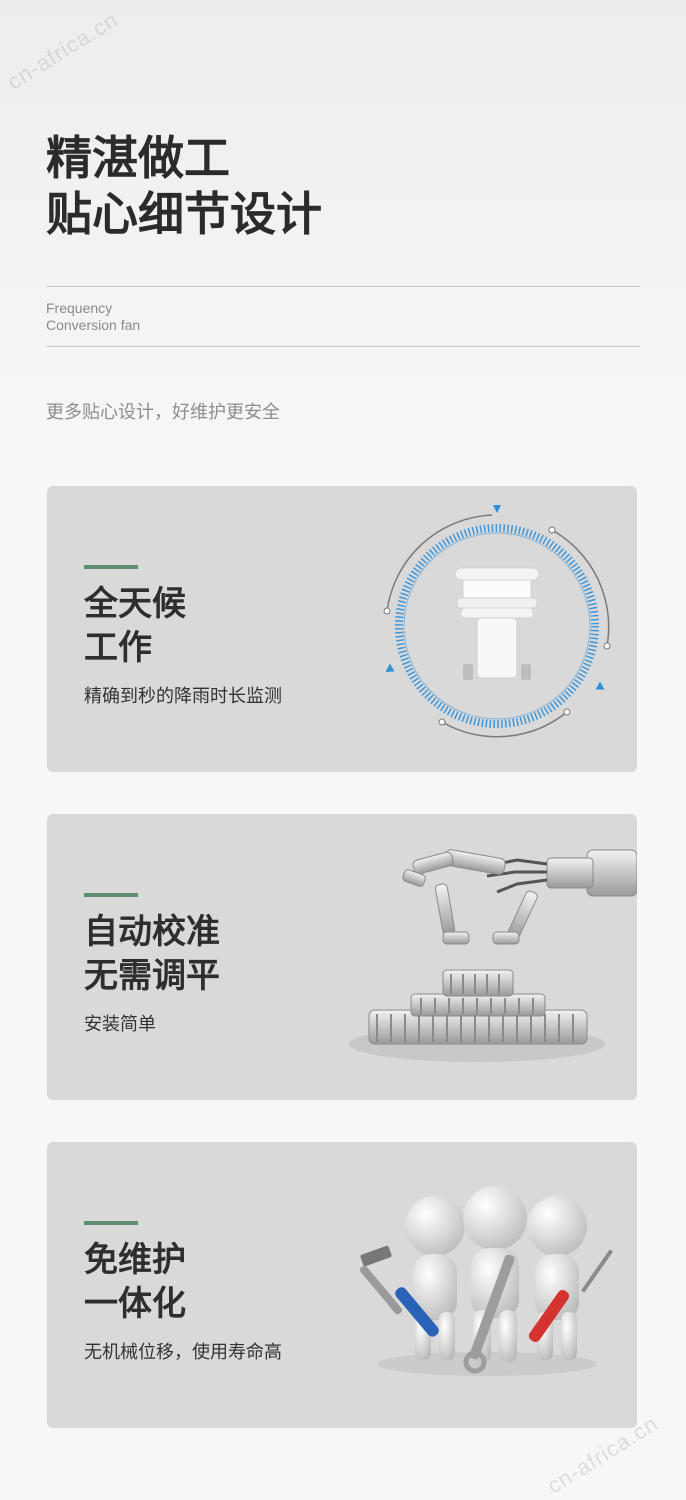  Describe the element at coordinates (135, 604) in the screenshot. I see `card-title-line-1: 全天候` at that location.